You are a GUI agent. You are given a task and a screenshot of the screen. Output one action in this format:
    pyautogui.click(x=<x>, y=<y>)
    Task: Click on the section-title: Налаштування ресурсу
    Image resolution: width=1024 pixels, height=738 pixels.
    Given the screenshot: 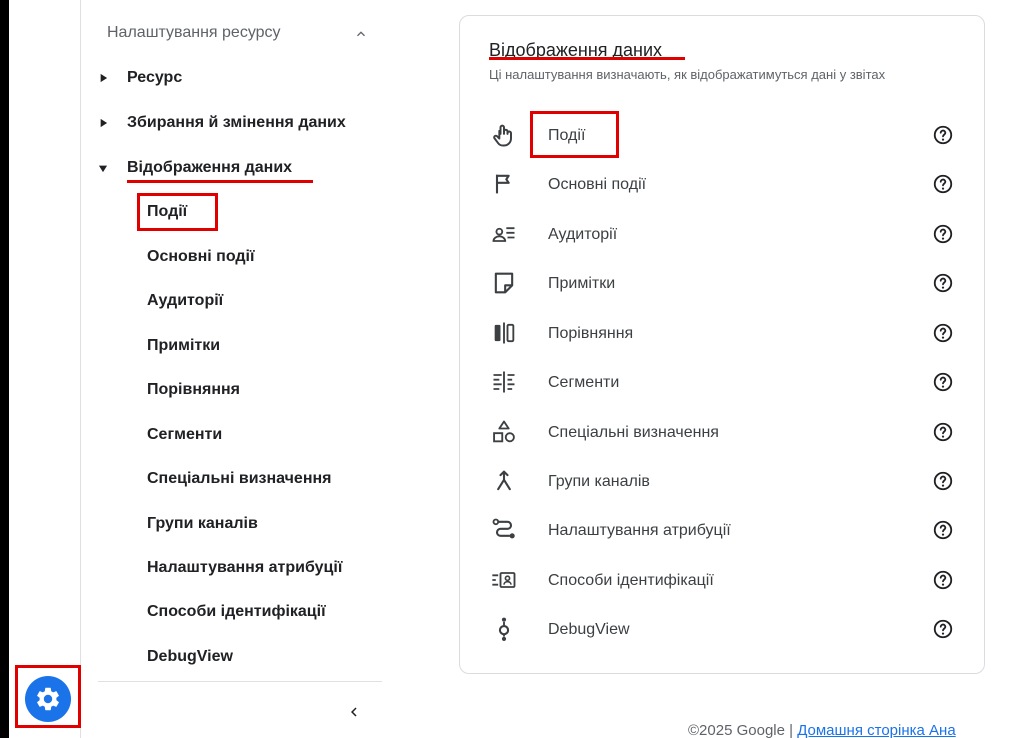 What is the action you would take?
    pyautogui.click(x=194, y=33)
    